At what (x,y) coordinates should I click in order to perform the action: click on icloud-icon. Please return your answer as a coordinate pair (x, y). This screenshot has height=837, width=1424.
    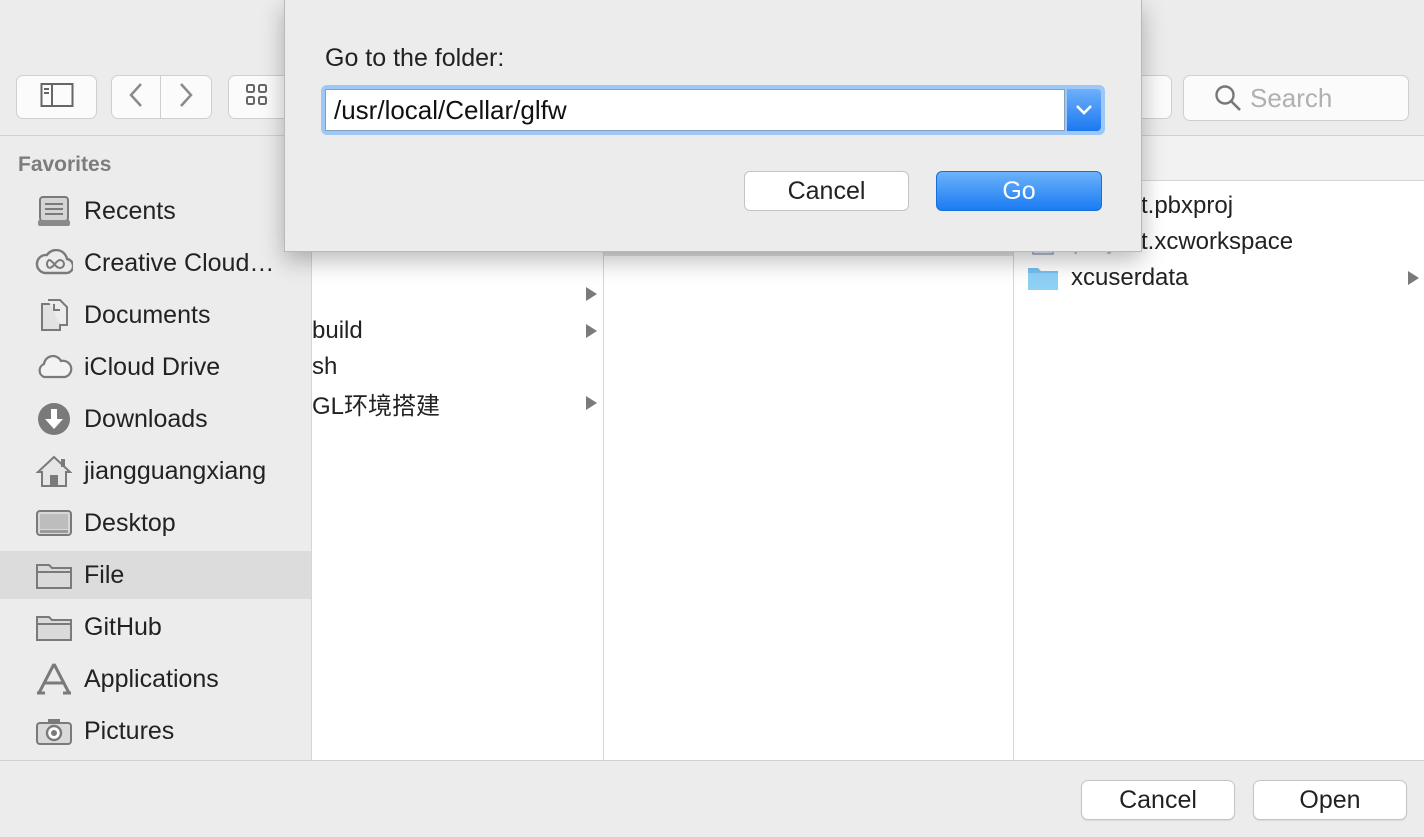
    Looking at the image, I should click on (54, 367).